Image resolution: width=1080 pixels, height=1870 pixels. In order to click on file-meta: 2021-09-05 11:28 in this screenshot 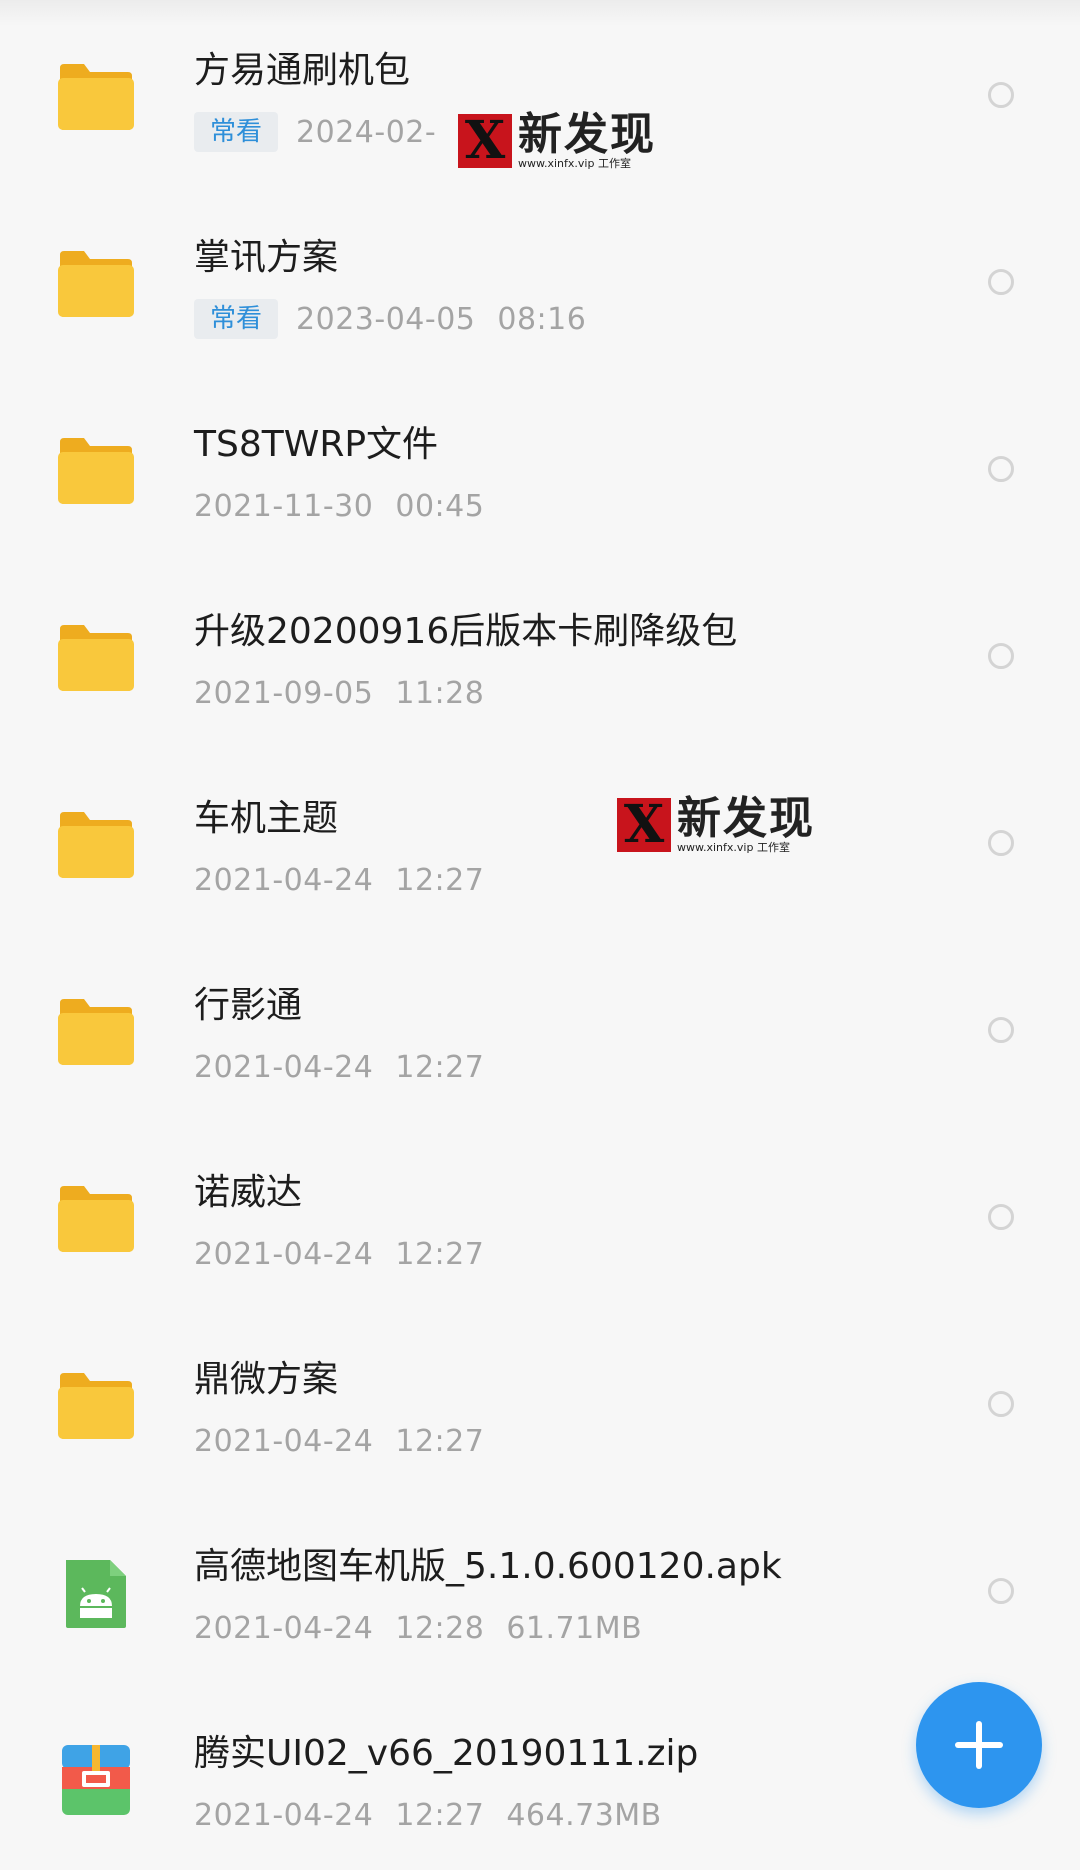, I will do `click(350, 693)`.